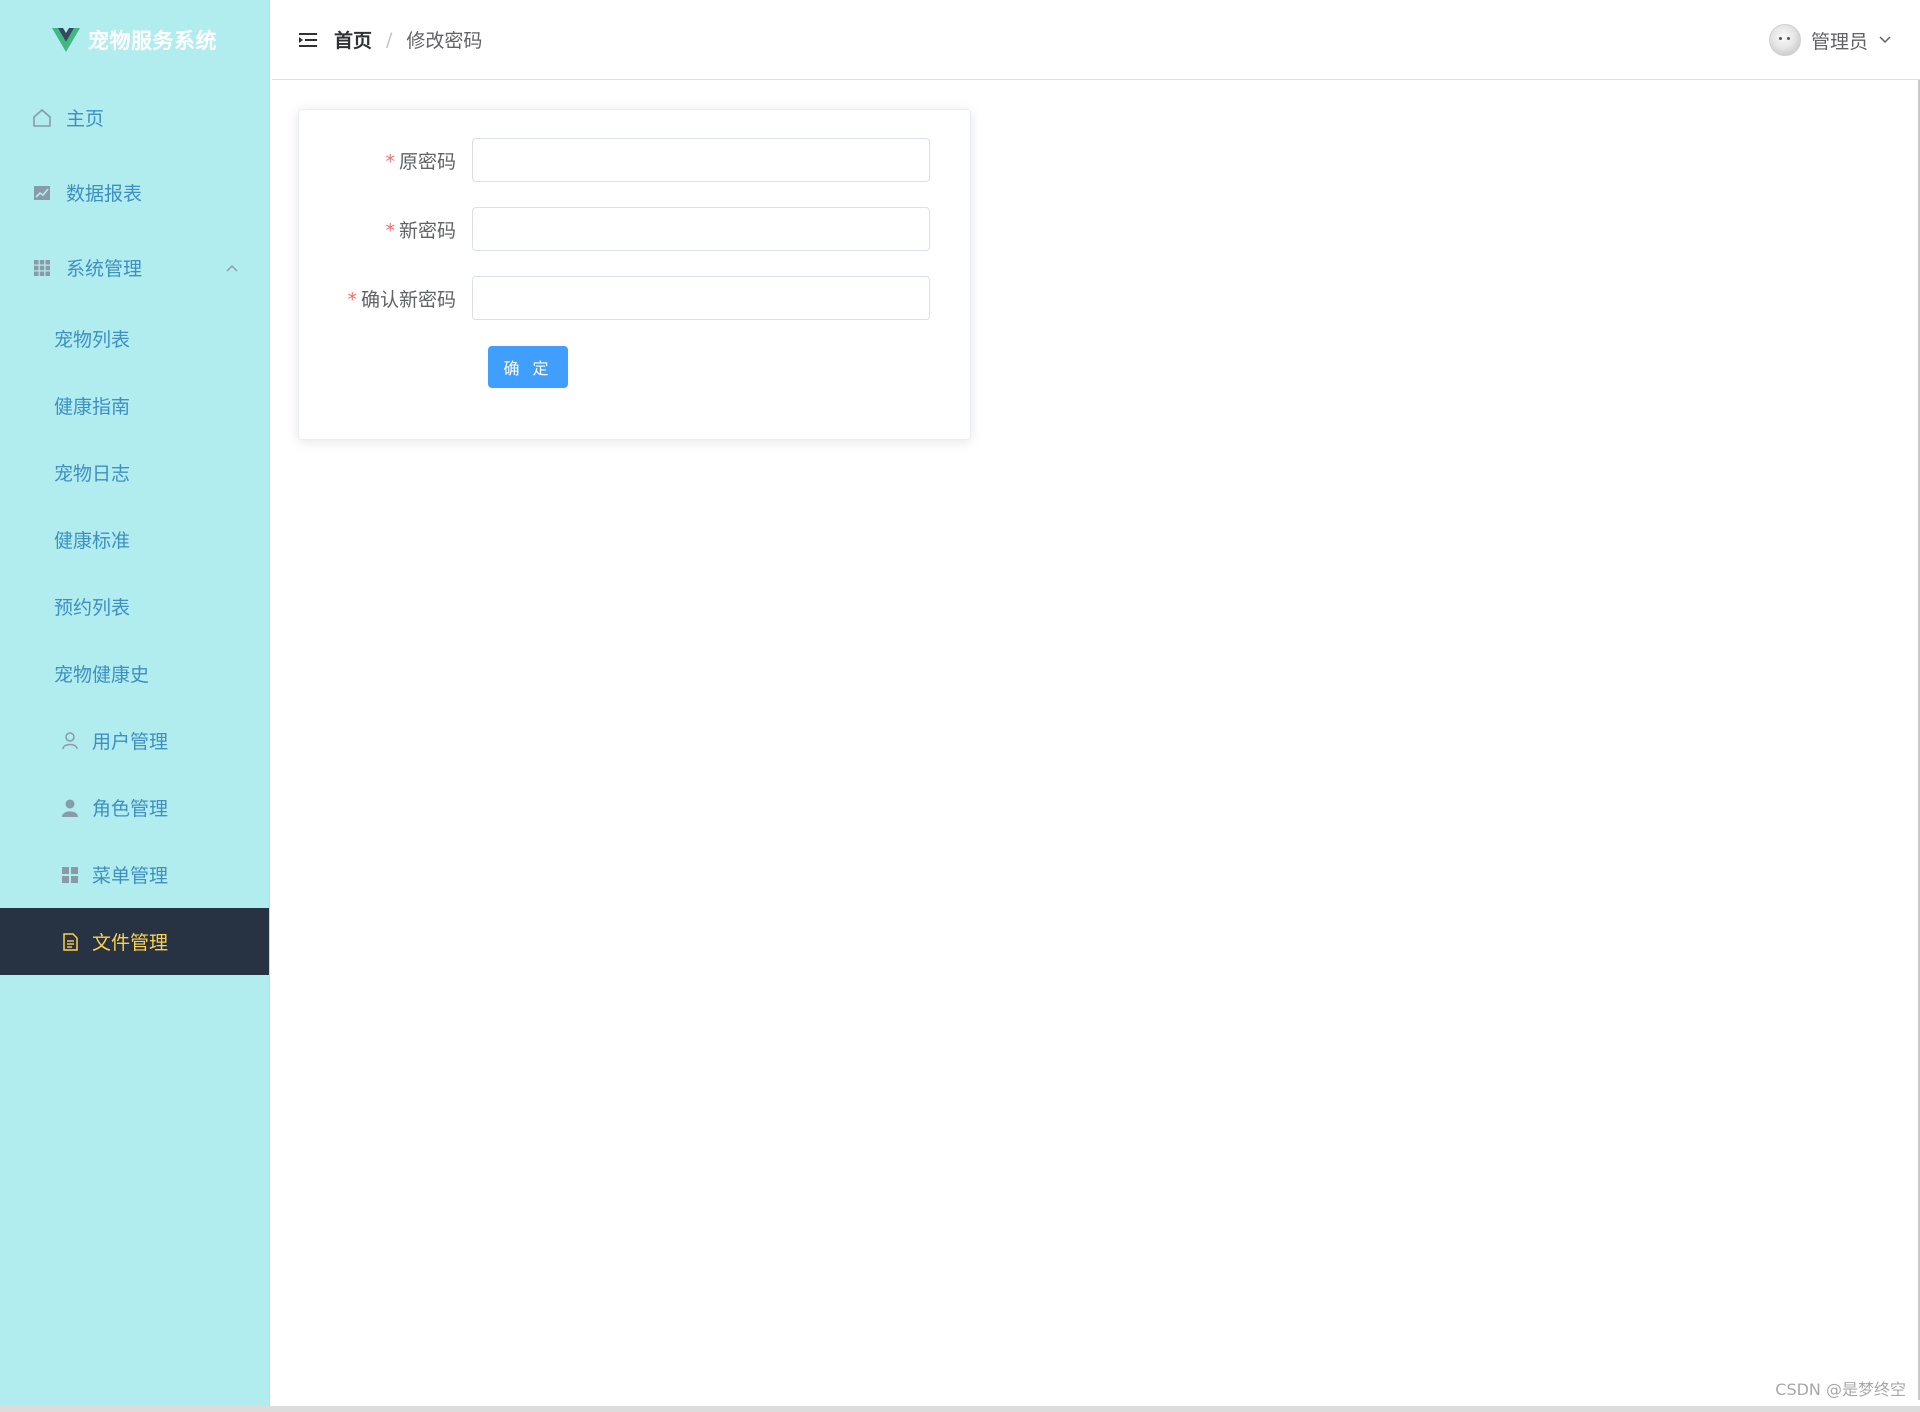 The height and width of the screenshot is (1412, 1920). What do you see at coordinates (1839, 41) in the screenshot?
I see `user-name: 管理员` at bounding box center [1839, 41].